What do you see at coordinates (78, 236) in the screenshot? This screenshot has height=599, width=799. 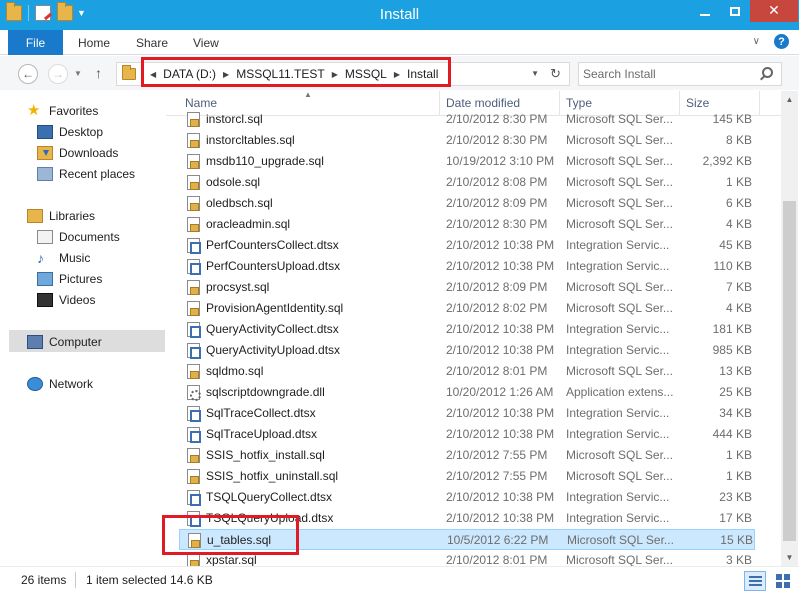 I see `sidebar-item-documents: Documents` at bounding box center [78, 236].